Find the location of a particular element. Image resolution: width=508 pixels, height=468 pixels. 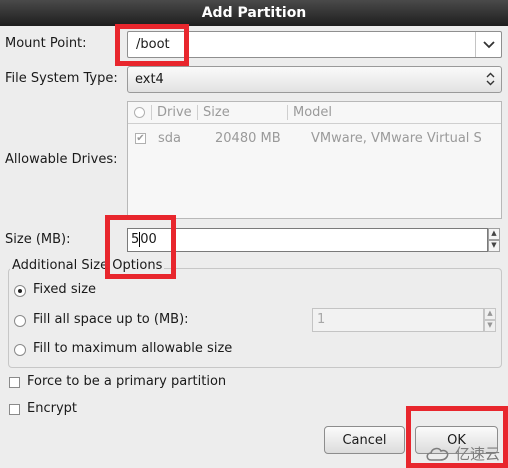

size-input: 5 00 is located at coordinates (307, 240).